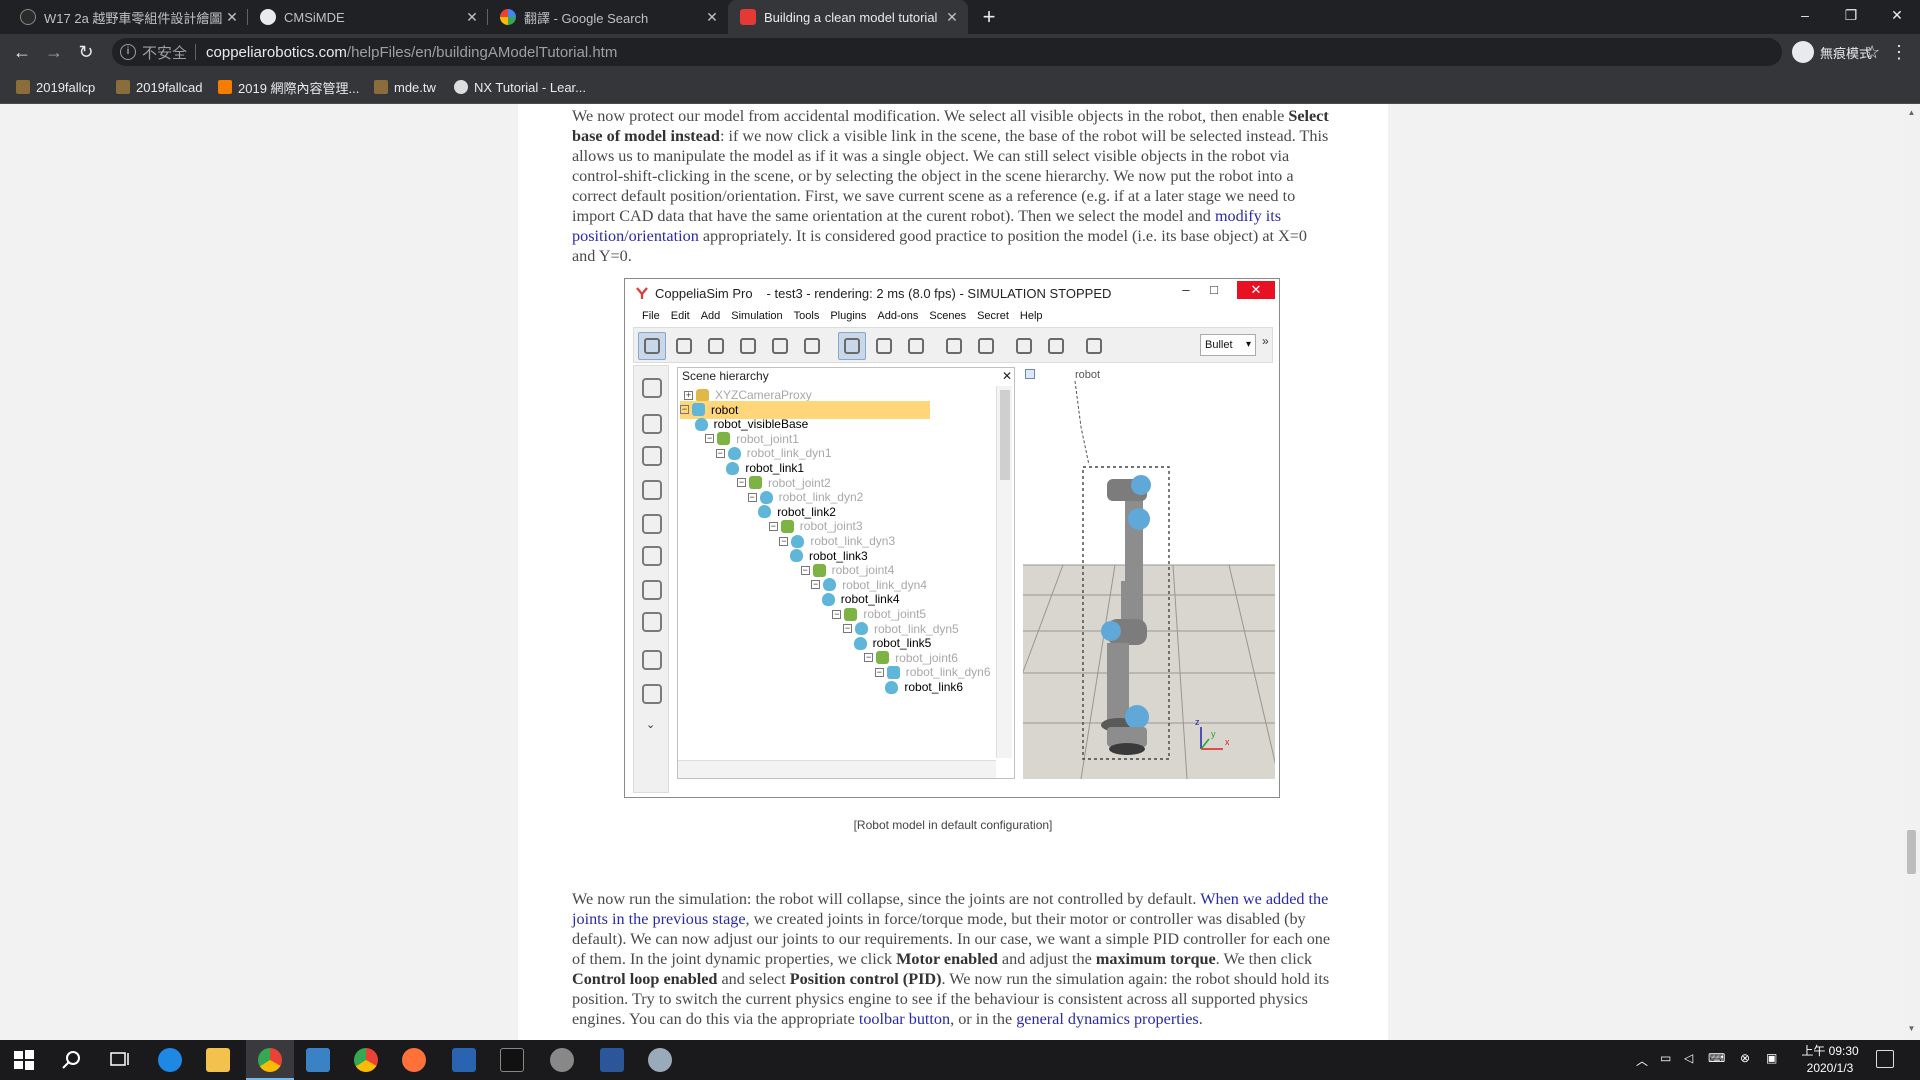 This screenshot has height=1080, width=1920. What do you see at coordinates (948, 316) in the screenshot?
I see `sim-menu-item: Scenes` at bounding box center [948, 316].